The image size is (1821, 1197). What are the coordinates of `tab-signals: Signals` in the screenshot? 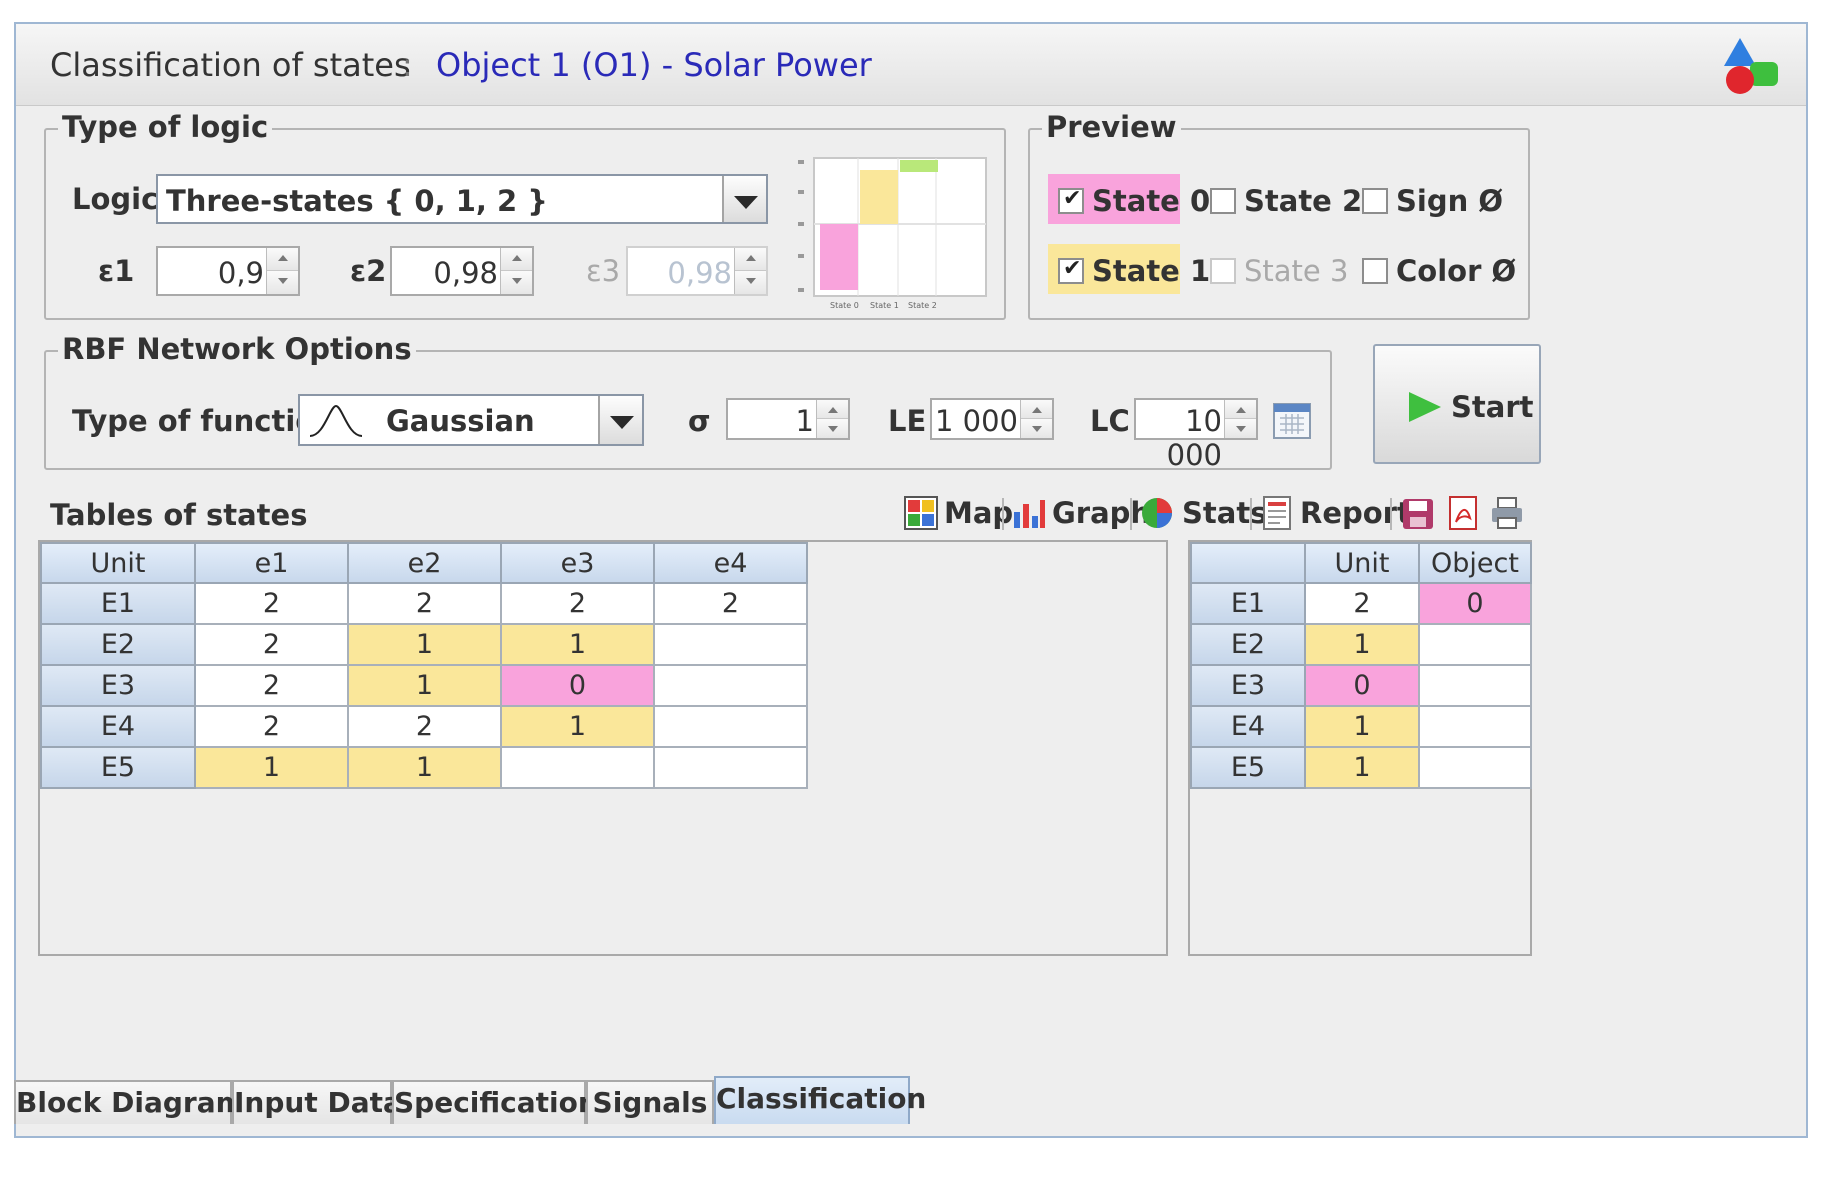 It's located at (650, 1102).